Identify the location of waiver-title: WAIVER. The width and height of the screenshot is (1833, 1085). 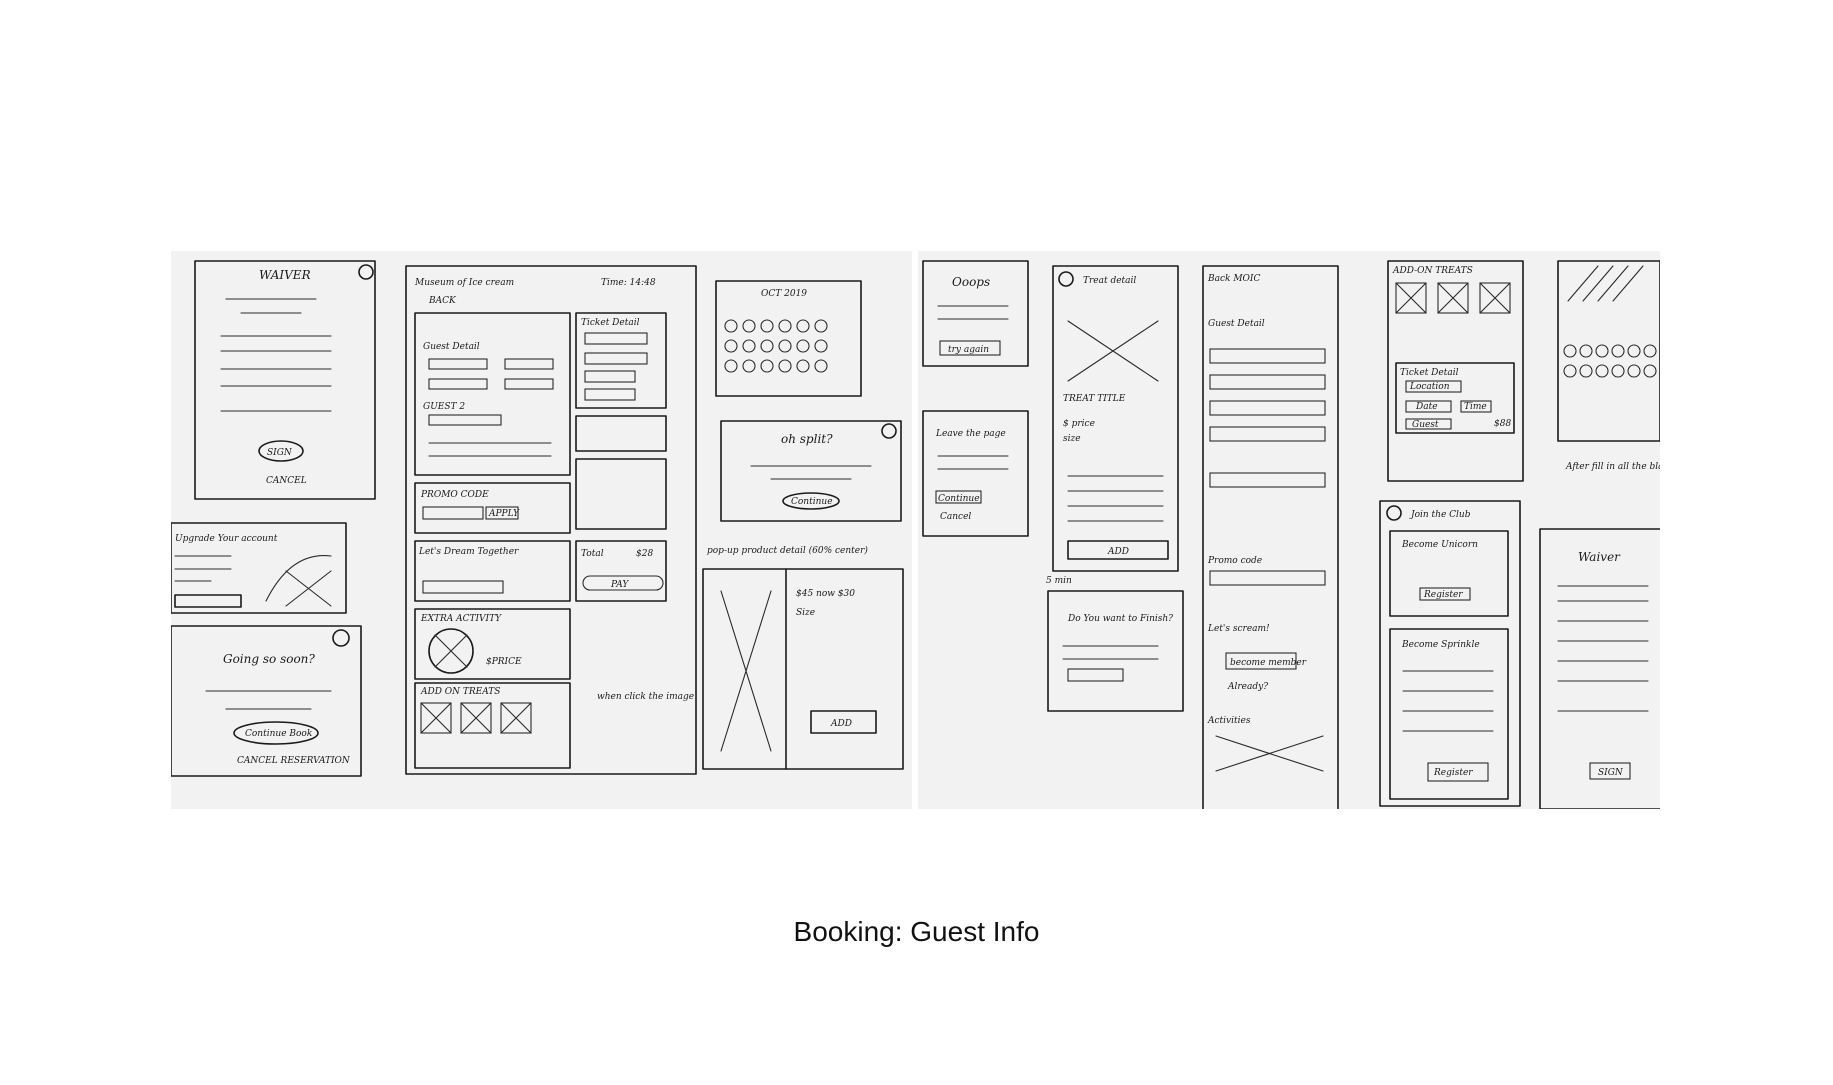
(285, 275).